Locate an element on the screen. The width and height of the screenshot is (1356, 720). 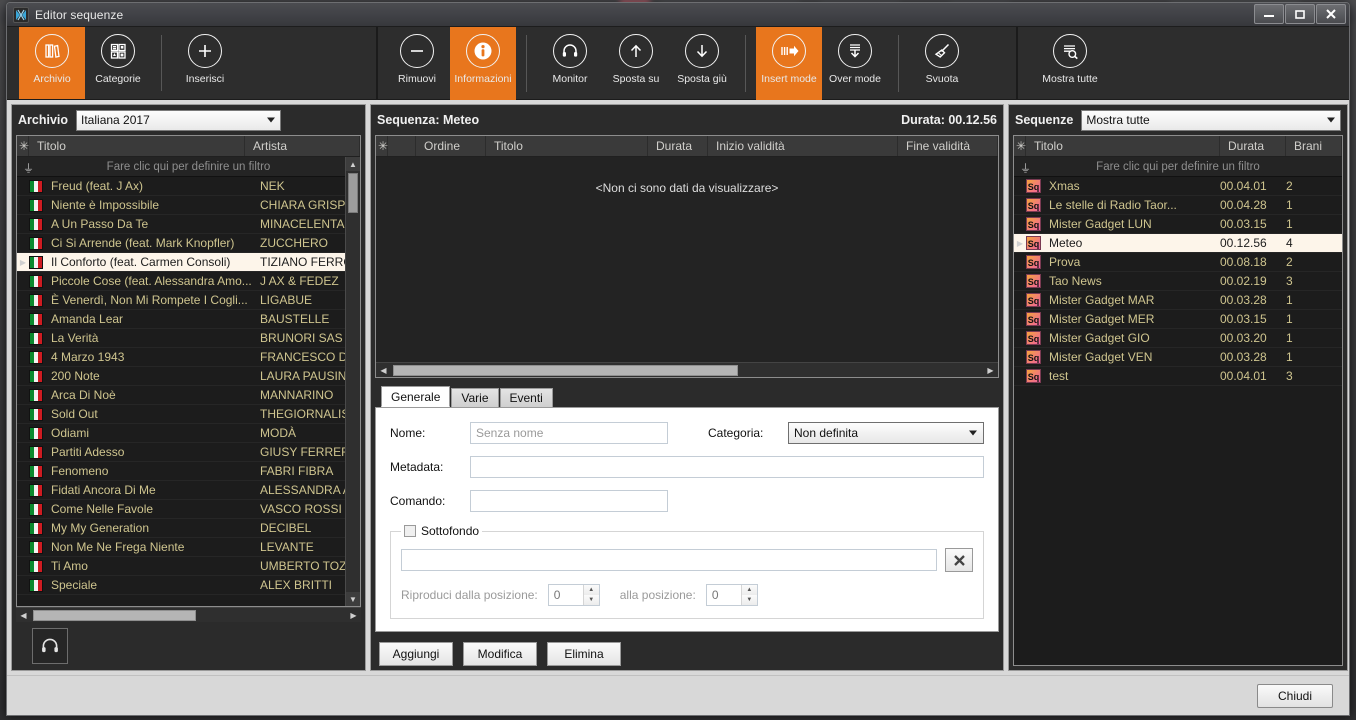
delete-button: Elimina is located at coordinates (584, 654).